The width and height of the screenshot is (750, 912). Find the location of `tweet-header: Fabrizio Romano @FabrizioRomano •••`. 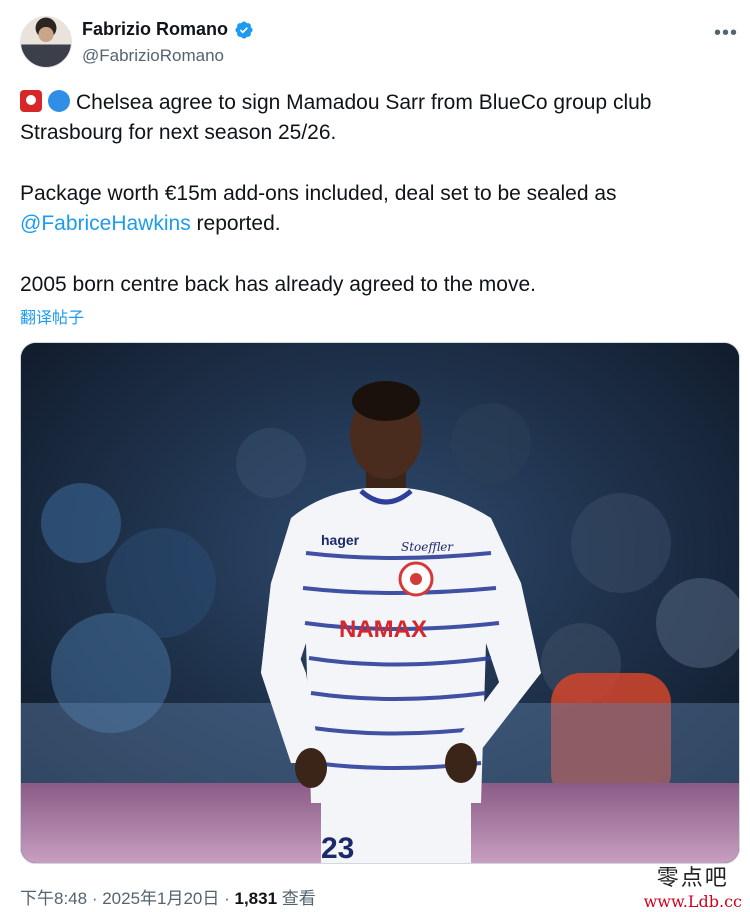

tweet-header: Fabrizio Romano @FabrizioRomano ••• is located at coordinates (380, 44).